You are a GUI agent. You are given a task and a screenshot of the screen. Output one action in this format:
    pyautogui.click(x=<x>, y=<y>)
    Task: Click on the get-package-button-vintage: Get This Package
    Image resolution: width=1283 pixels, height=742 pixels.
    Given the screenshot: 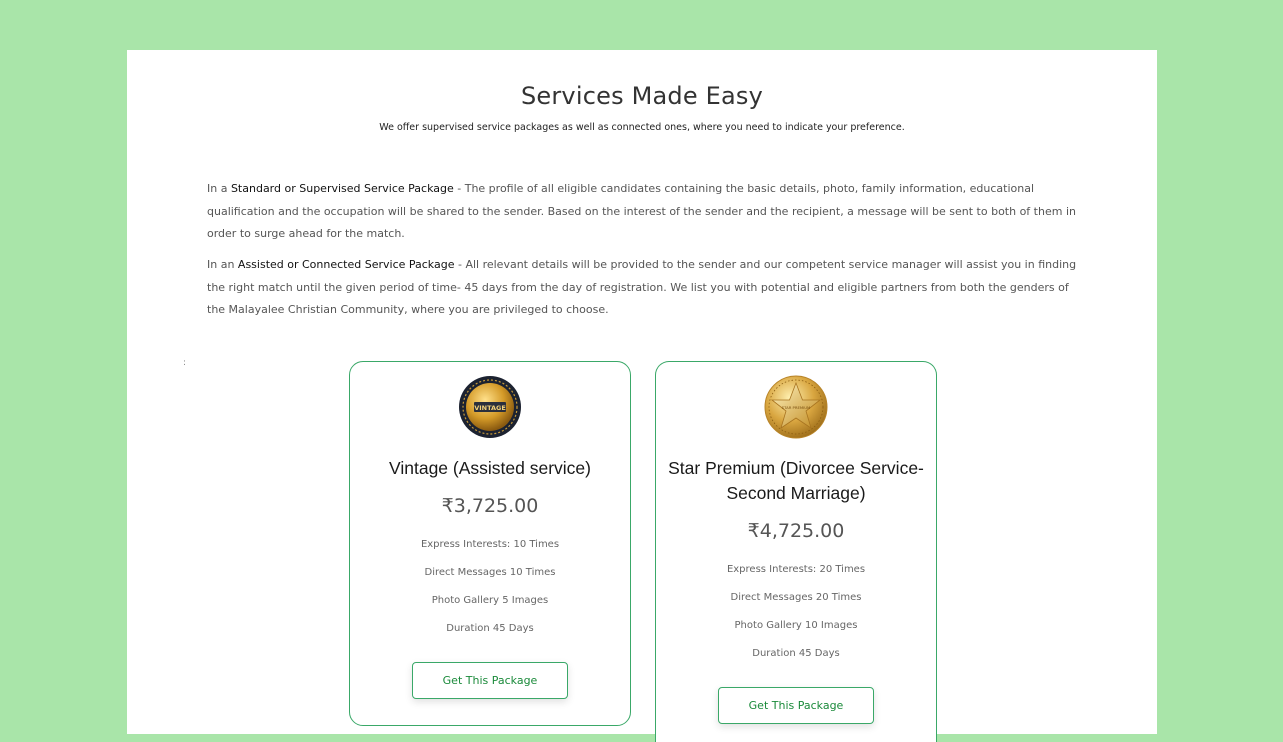 What is the action you would take?
    pyautogui.click(x=490, y=680)
    